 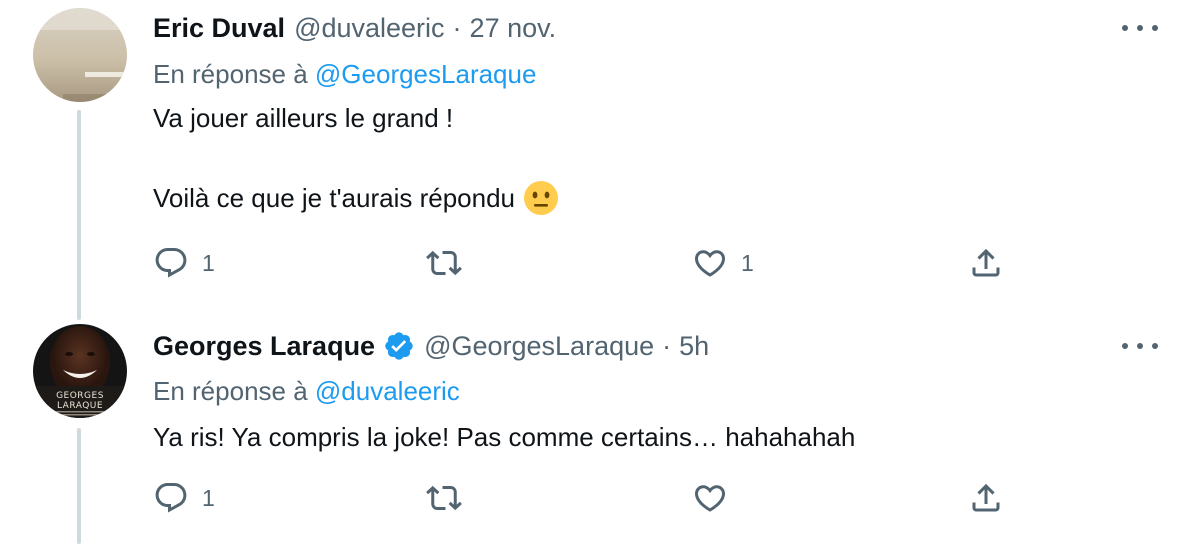 I want to click on avatar, so click(x=80, y=55).